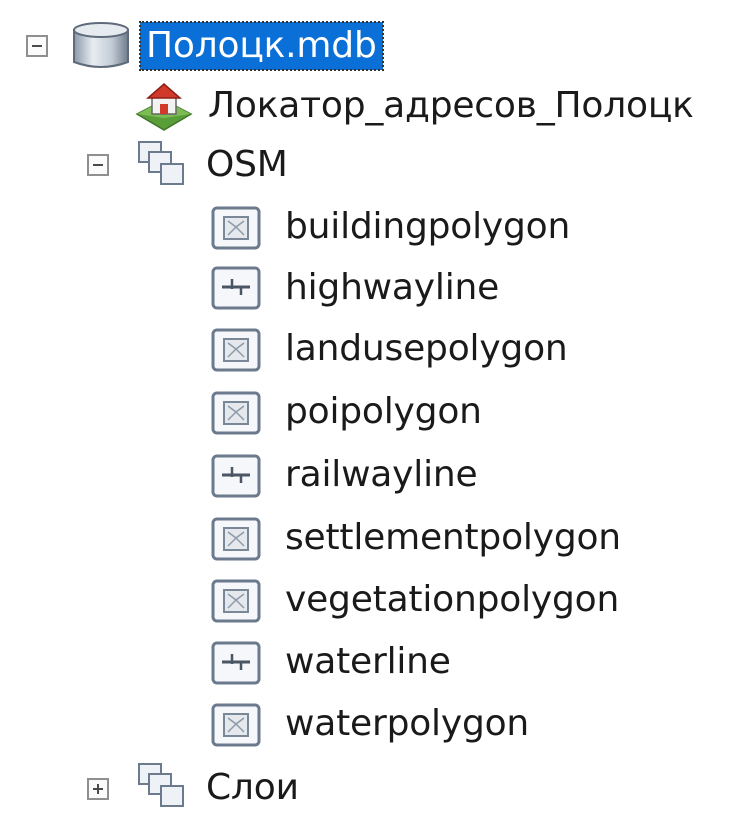 The height and width of the screenshot is (816, 752). I want to click on osm-label: OSM, so click(247, 164).